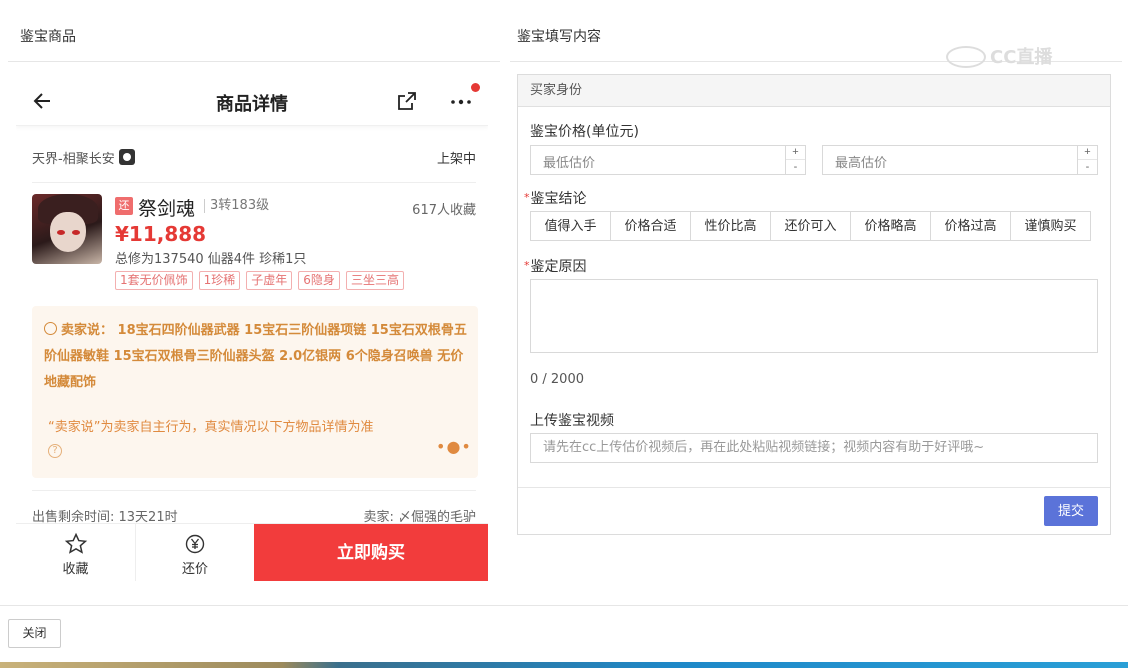 This screenshot has width=1128, height=668. I want to click on min-price-stepper: + -, so click(795, 160).